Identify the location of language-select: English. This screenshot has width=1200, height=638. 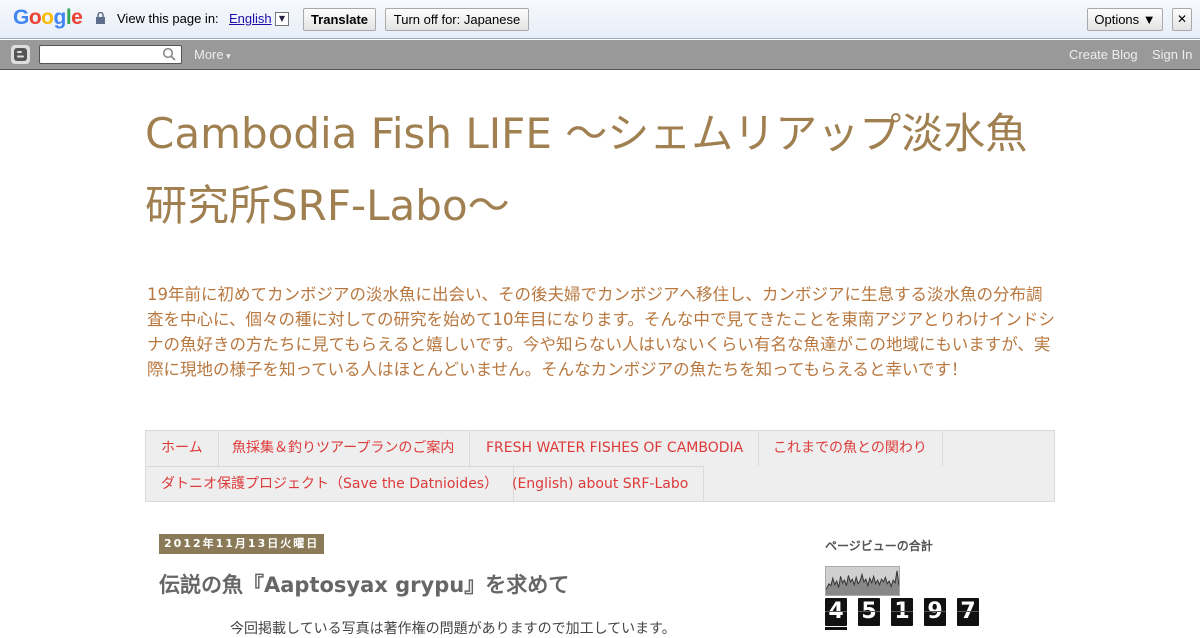
(250, 18).